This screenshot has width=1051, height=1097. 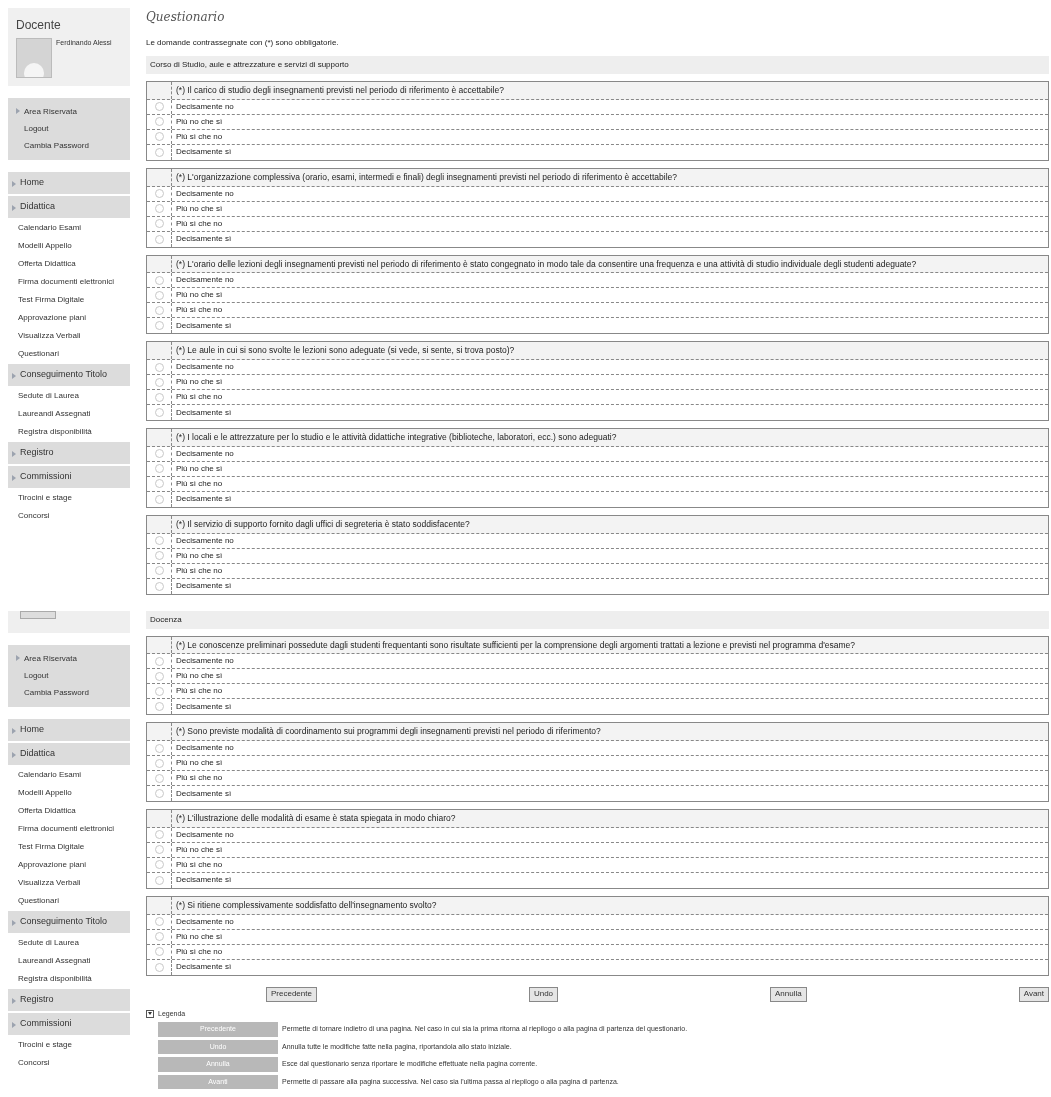 What do you see at coordinates (150, 1013) in the screenshot?
I see `collapse-icon` at bounding box center [150, 1013].